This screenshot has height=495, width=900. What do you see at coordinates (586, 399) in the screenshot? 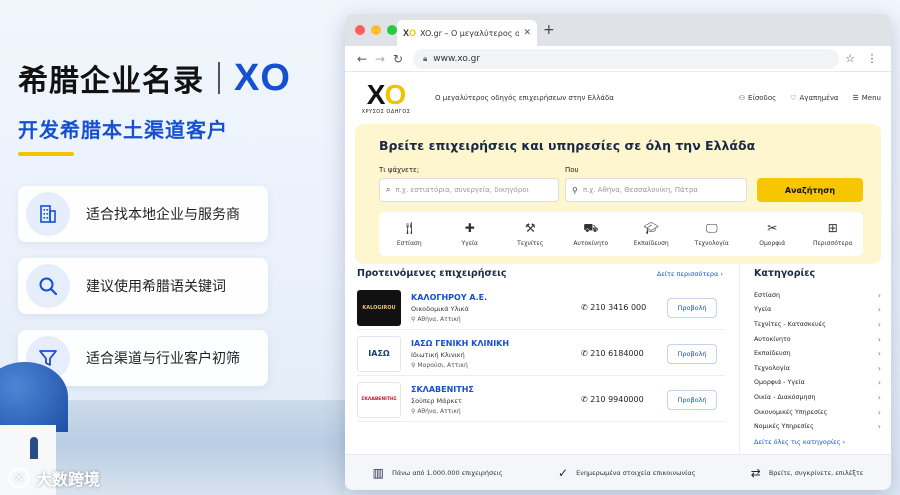
I see `phone-icon: ✆` at bounding box center [586, 399].